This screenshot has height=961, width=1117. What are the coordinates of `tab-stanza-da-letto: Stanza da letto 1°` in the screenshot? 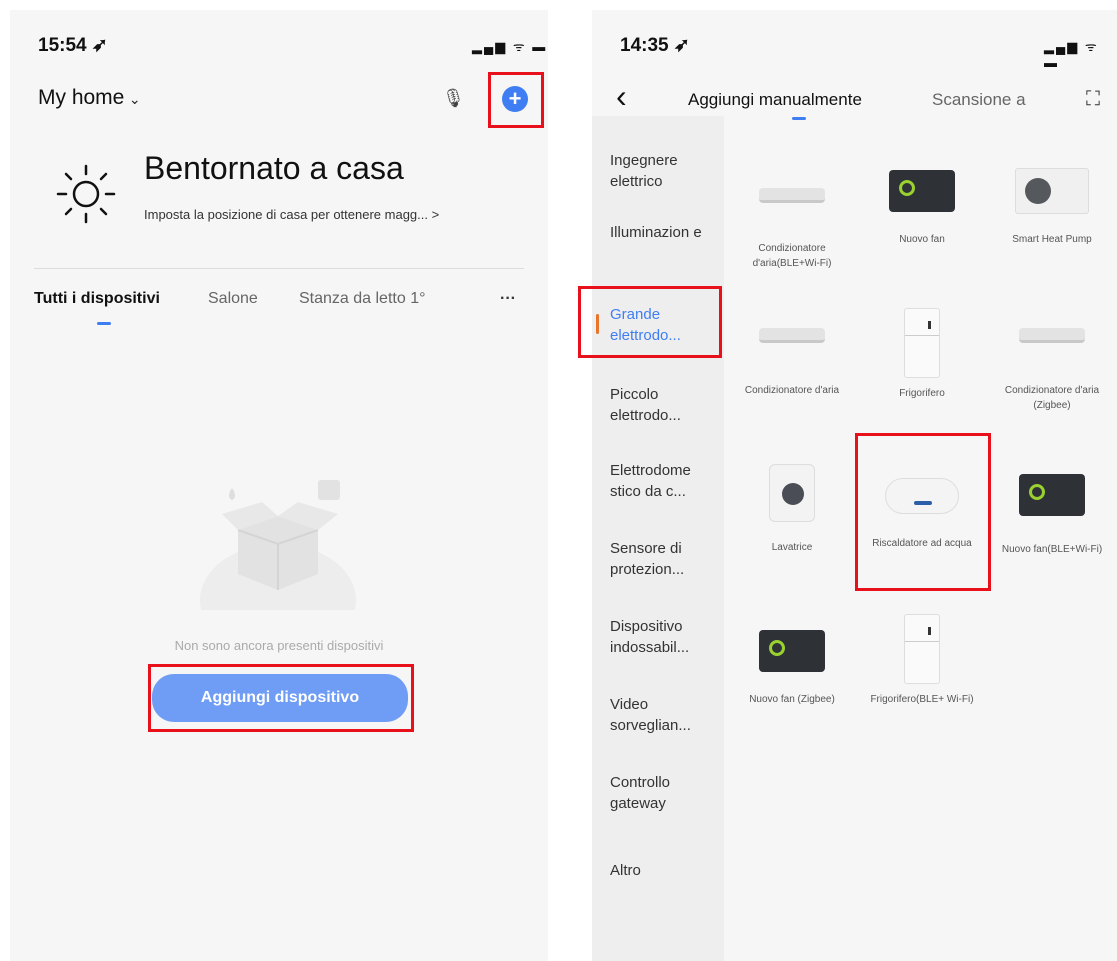 It's located at (362, 299).